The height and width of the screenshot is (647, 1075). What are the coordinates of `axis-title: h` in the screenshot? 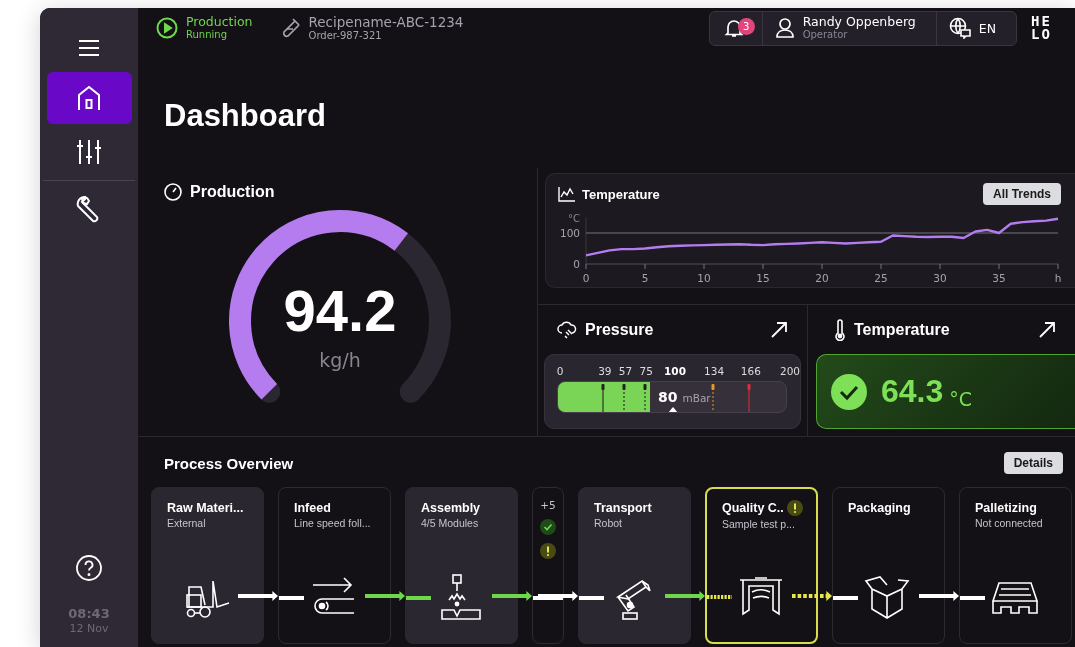 It's located at (1058, 278).